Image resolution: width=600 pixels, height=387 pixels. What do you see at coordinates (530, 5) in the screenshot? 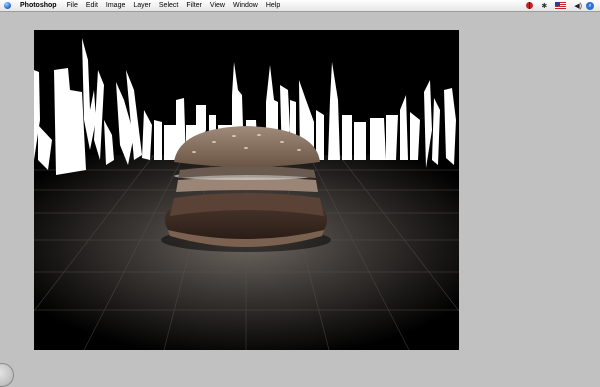
I see `ladybug-icon` at bounding box center [530, 5].